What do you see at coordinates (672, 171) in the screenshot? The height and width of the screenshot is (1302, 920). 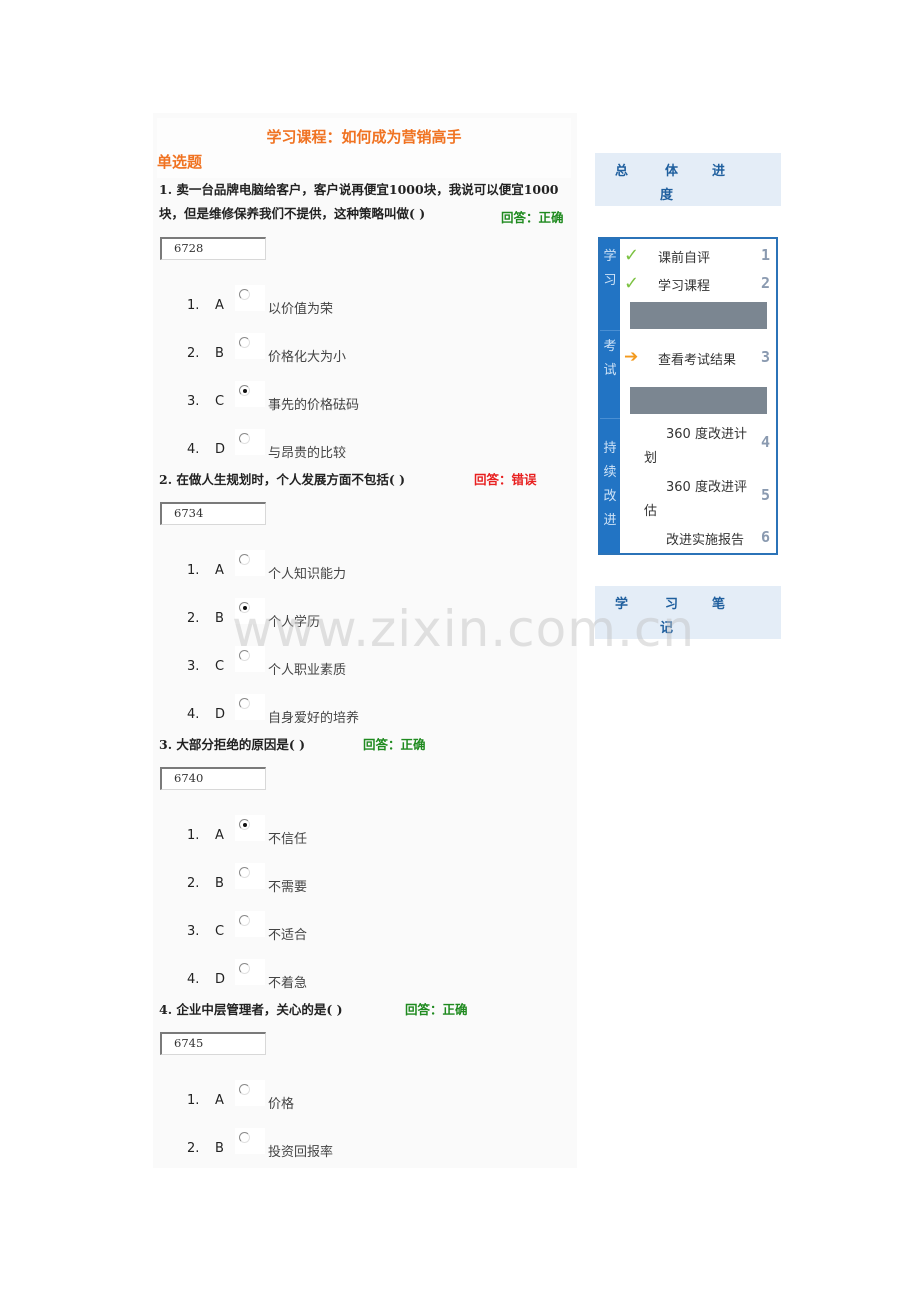 I see `header-char: 体` at bounding box center [672, 171].